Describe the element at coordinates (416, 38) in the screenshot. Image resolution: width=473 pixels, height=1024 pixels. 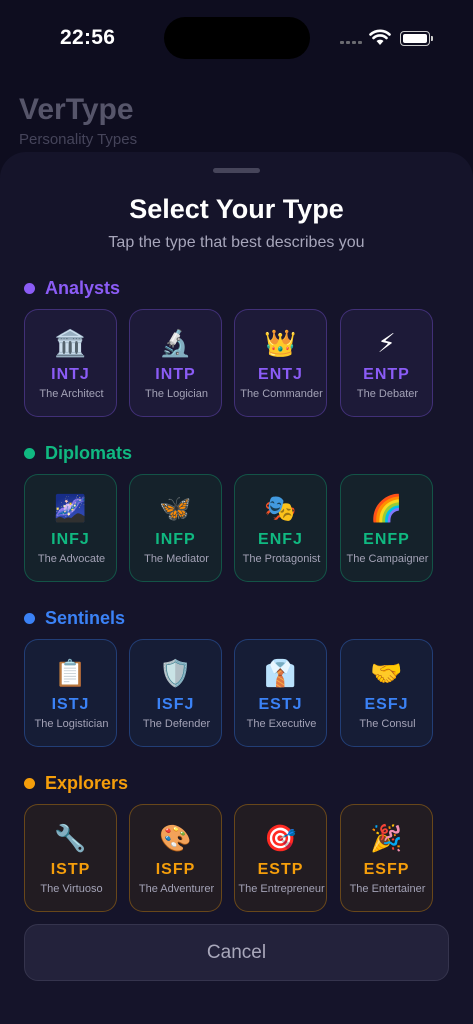
I see `battery-icon` at that location.